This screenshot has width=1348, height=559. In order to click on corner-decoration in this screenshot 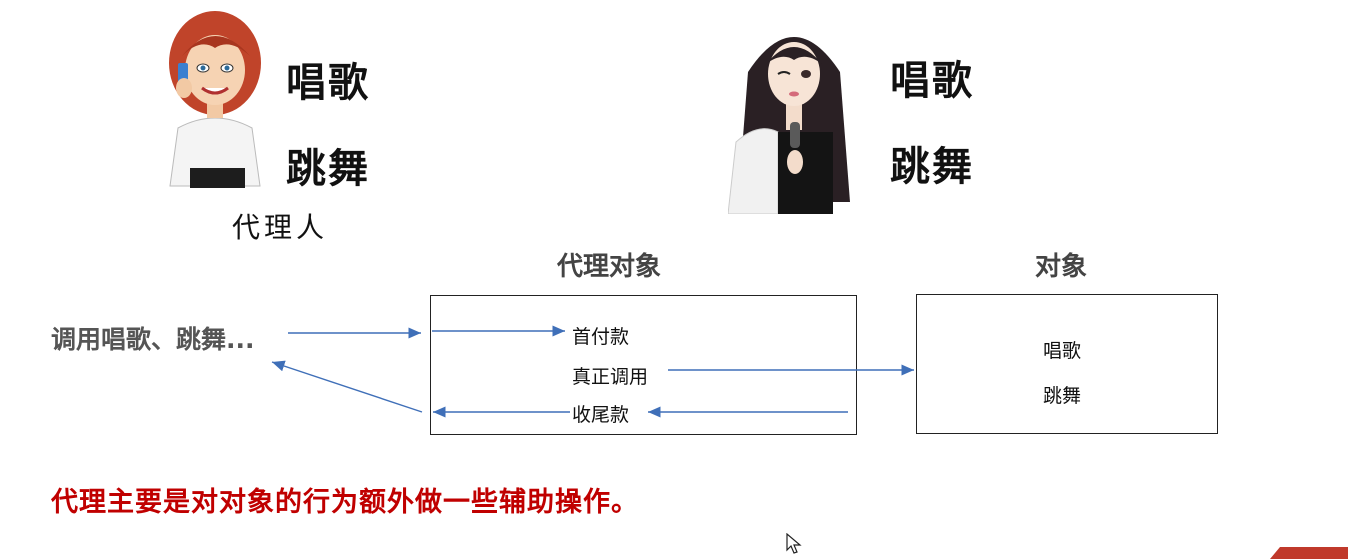, I will do `click(1309, 553)`.